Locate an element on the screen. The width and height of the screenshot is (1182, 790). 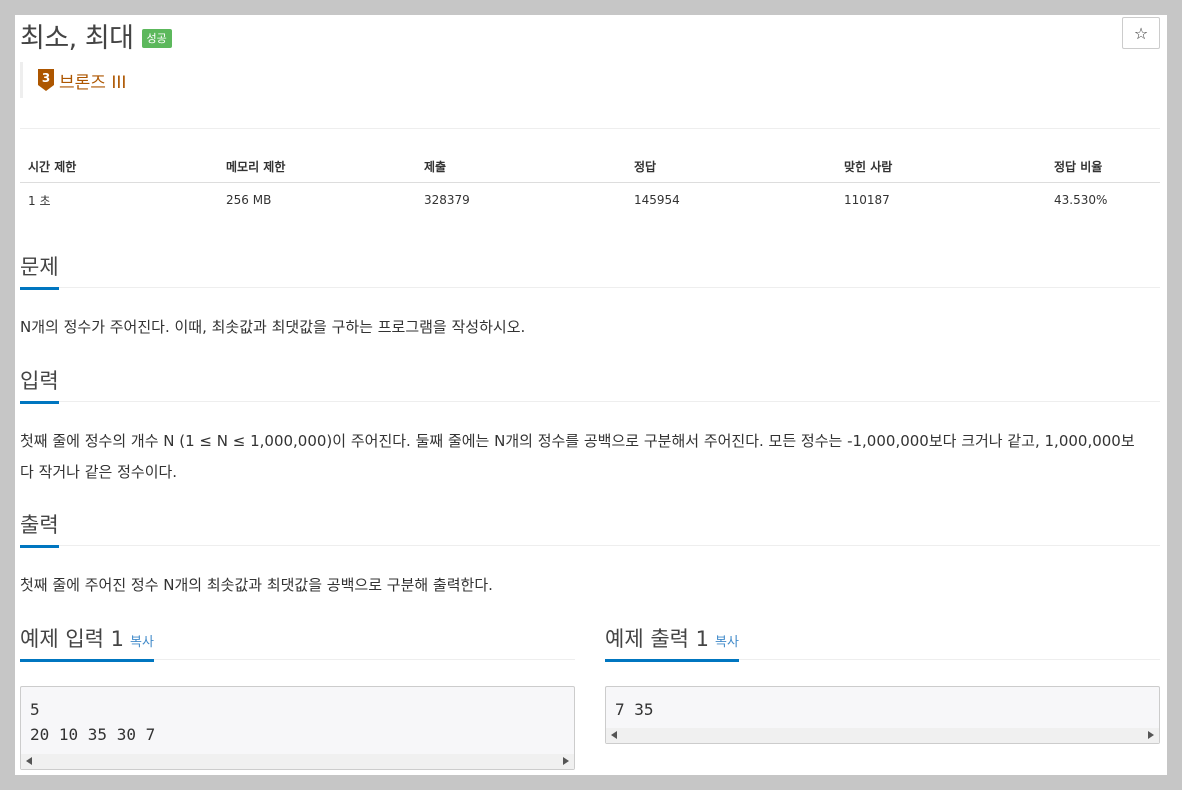
sample-input-line-2: 20 10 35 30 7 is located at coordinates (93, 734).